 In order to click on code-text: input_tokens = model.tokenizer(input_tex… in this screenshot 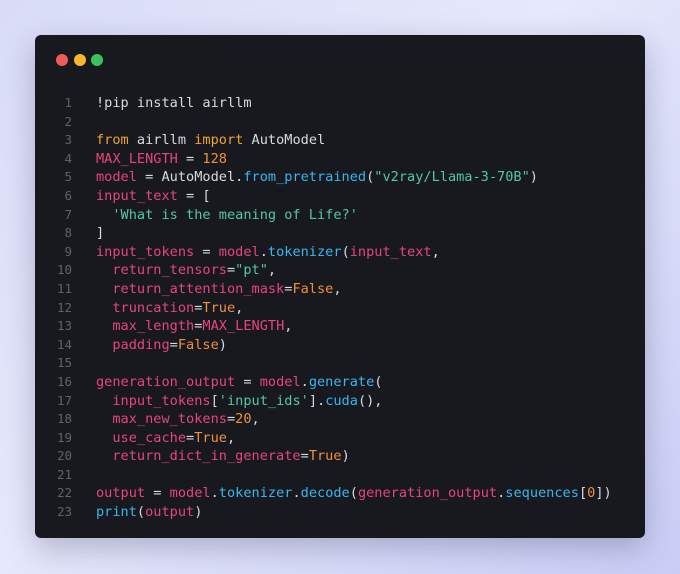, I will do `click(268, 252)`.